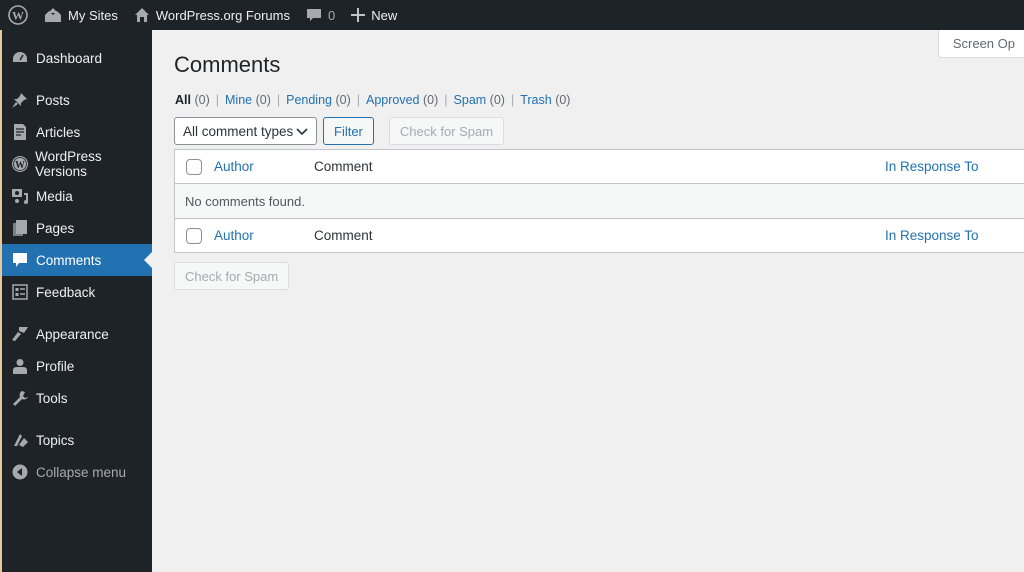  Describe the element at coordinates (932, 235) in the screenshot. I see `column-in-response-to-footer: In Response To` at that location.